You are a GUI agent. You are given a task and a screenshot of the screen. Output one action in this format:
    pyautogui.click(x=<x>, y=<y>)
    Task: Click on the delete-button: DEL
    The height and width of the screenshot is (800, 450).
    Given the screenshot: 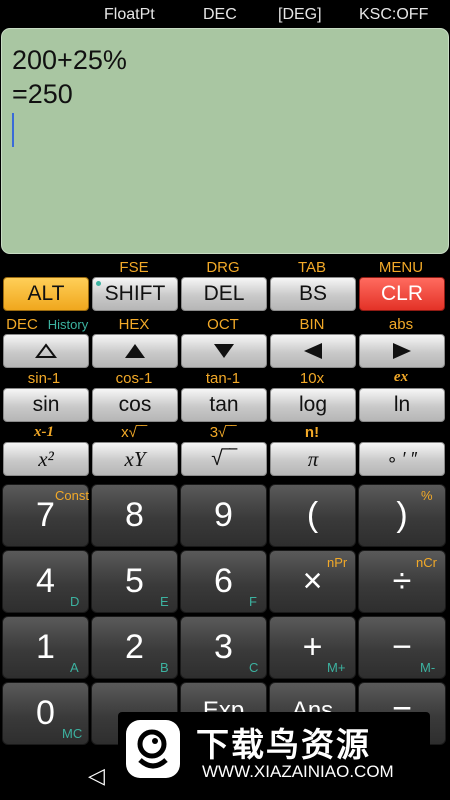 What is the action you would take?
    pyautogui.click(x=224, y=294)
    